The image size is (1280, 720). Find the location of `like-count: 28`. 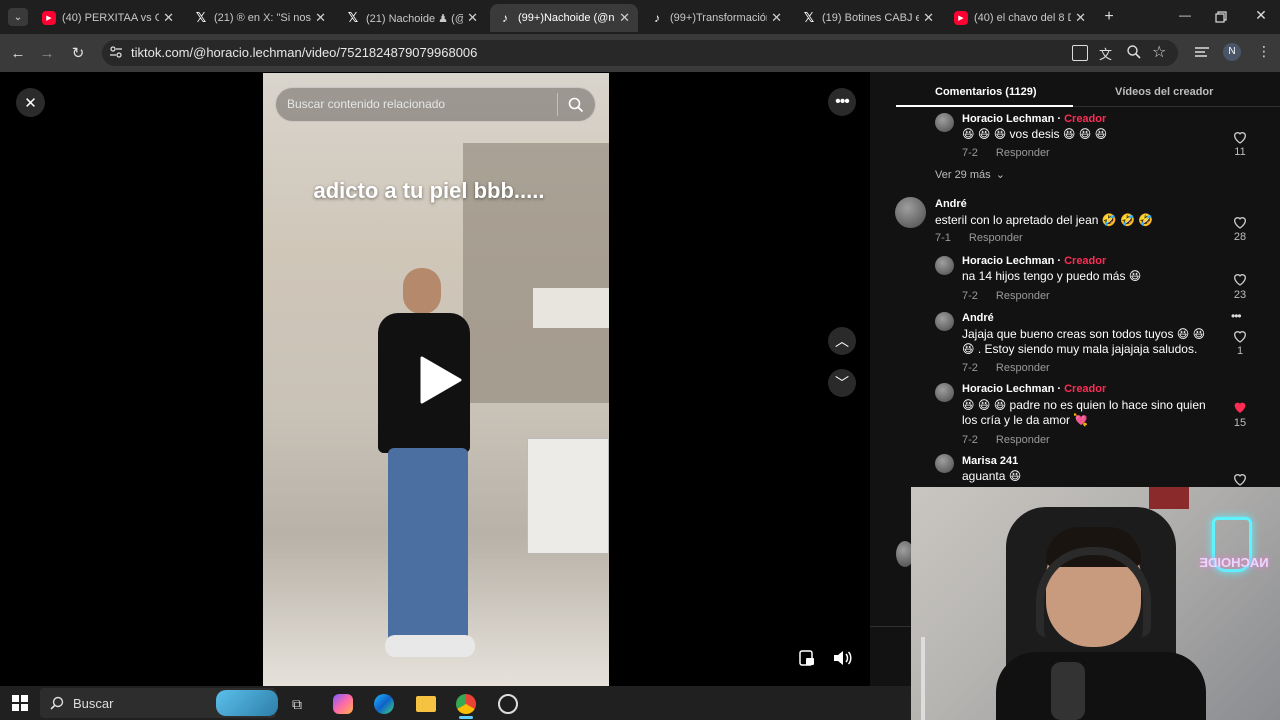

like-count: 28 is located at coordinates (1240, 237).